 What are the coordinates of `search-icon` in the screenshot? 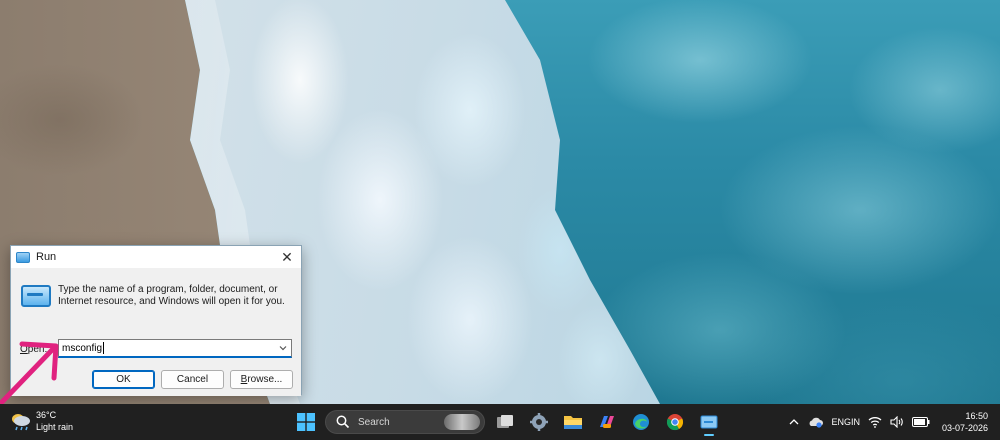 It's located at (343, 422).